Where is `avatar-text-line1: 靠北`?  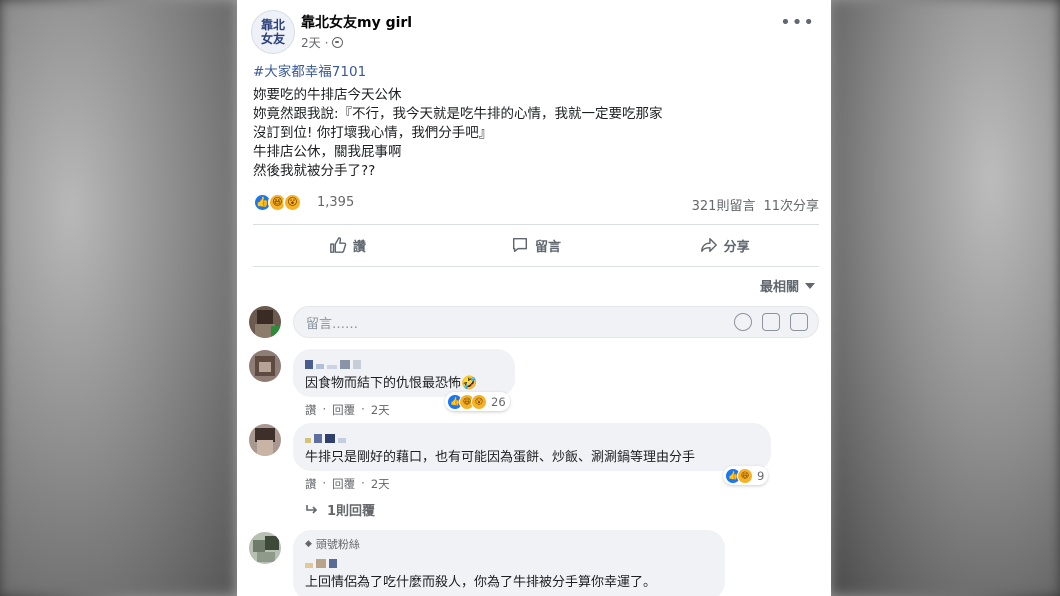 avatar-text-line1: 靠北 is located at coordinates (272, 25).